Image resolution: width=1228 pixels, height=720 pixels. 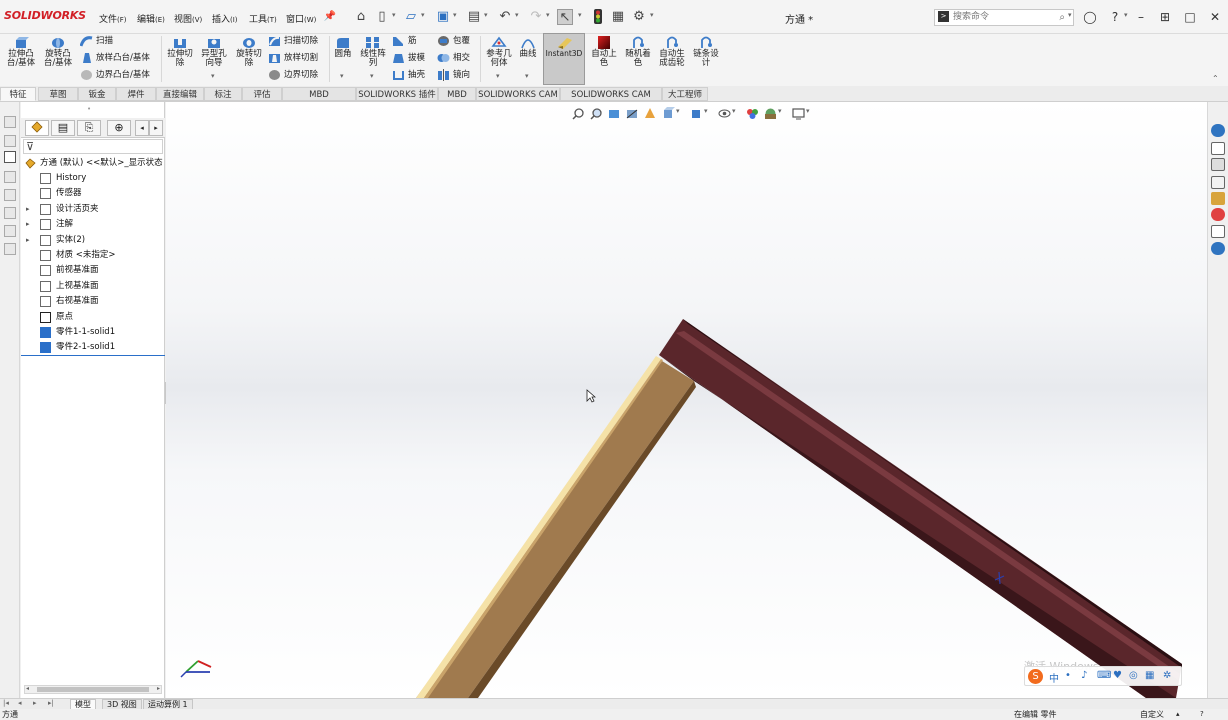 What do you see at coordinates (443, 17) in the screenshot?
I see `save-icon: ▣` at bounding box center [443, 17].